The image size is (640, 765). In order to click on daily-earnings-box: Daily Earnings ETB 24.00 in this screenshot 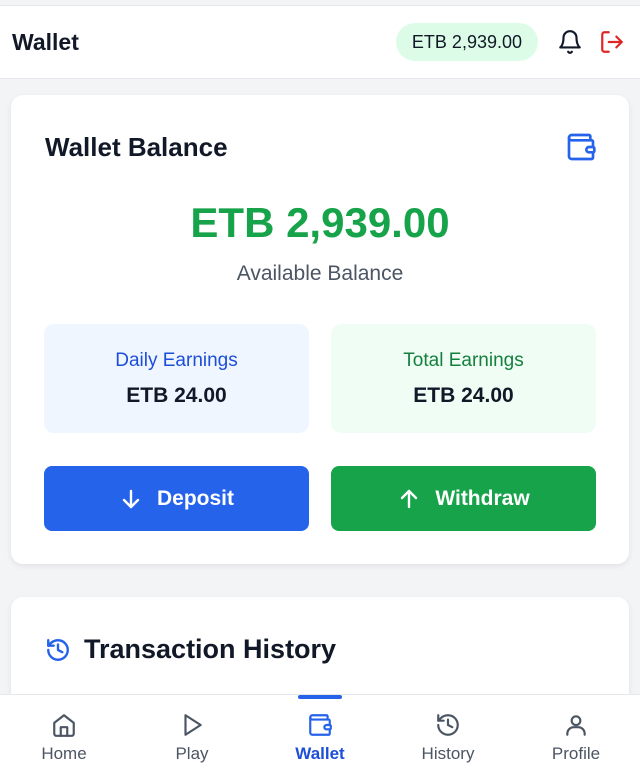, I will do `click(176, 378)`.